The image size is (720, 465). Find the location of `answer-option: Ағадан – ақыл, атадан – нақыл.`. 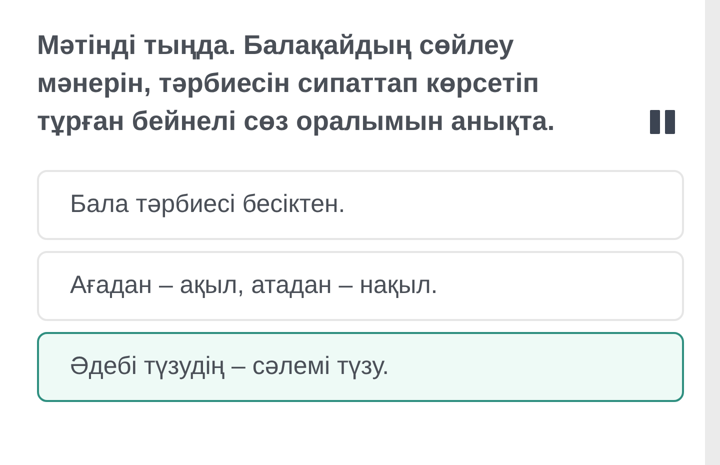

answer-option: Ағадан – ақыл, атадан – нақыл. is located at coordinates (360, 286).